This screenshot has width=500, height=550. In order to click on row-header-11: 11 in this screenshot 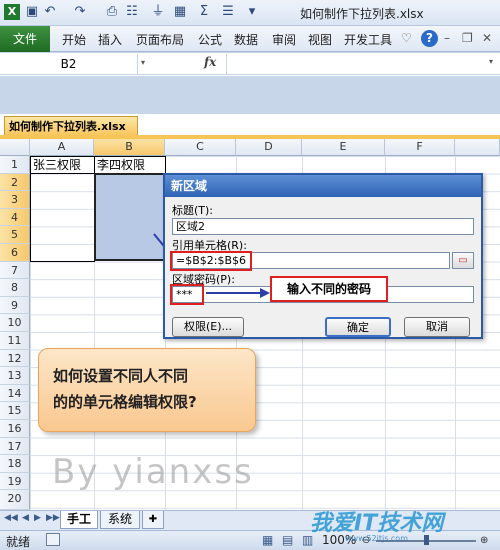, I will do `click(15, 341)`.